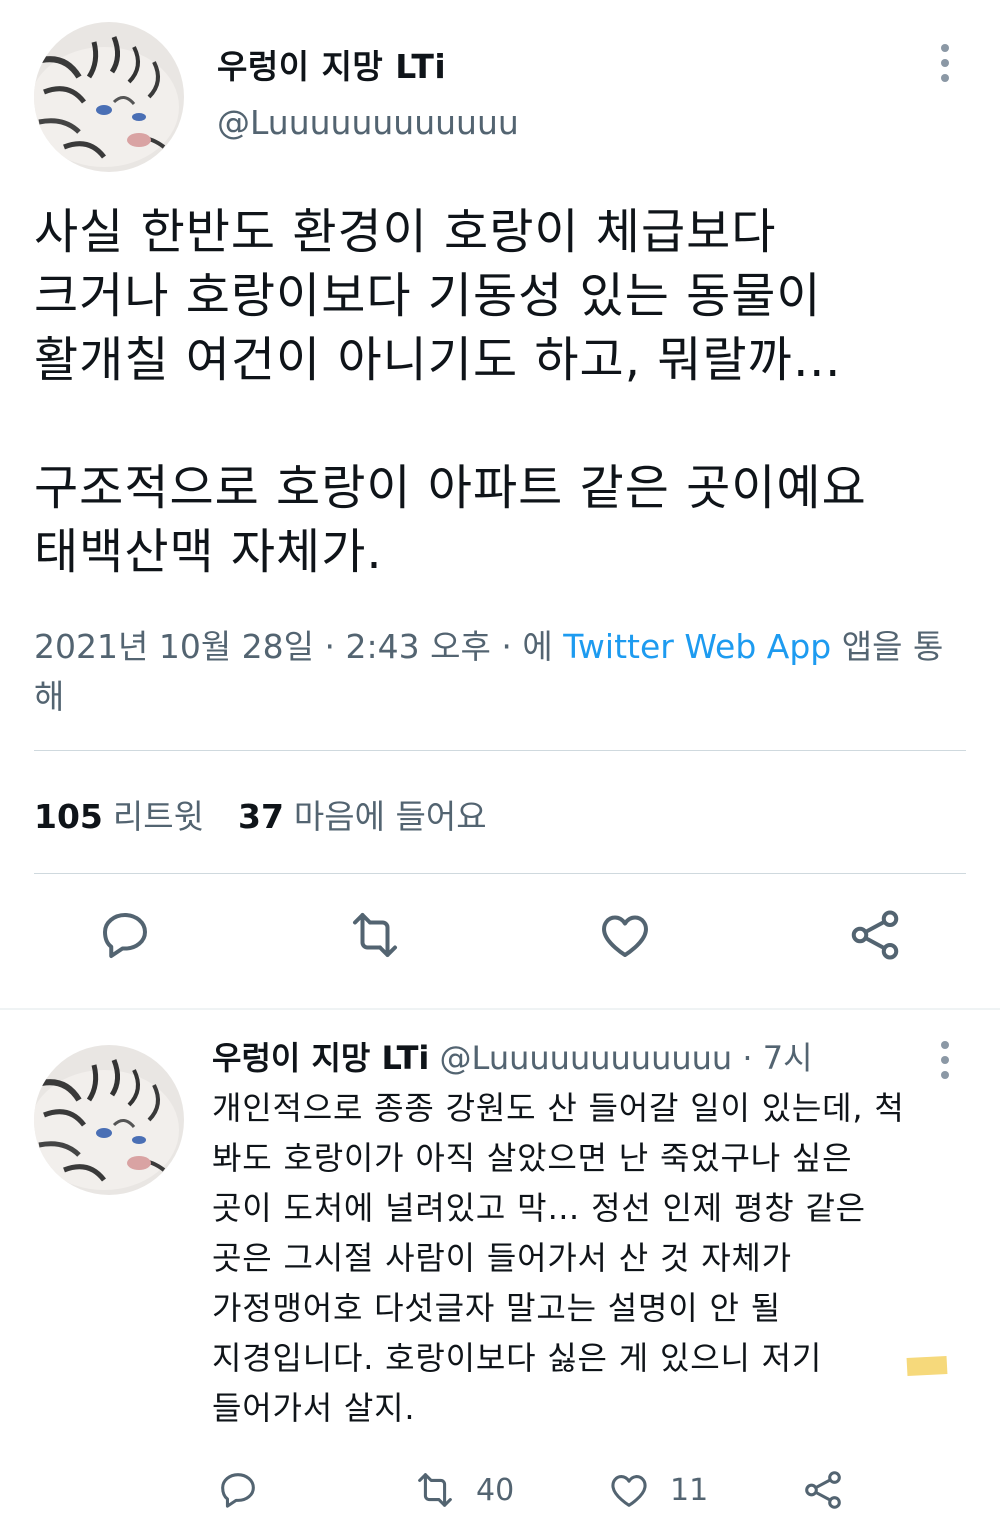  I want to click on via-prefix: 에, so click(537, 646).